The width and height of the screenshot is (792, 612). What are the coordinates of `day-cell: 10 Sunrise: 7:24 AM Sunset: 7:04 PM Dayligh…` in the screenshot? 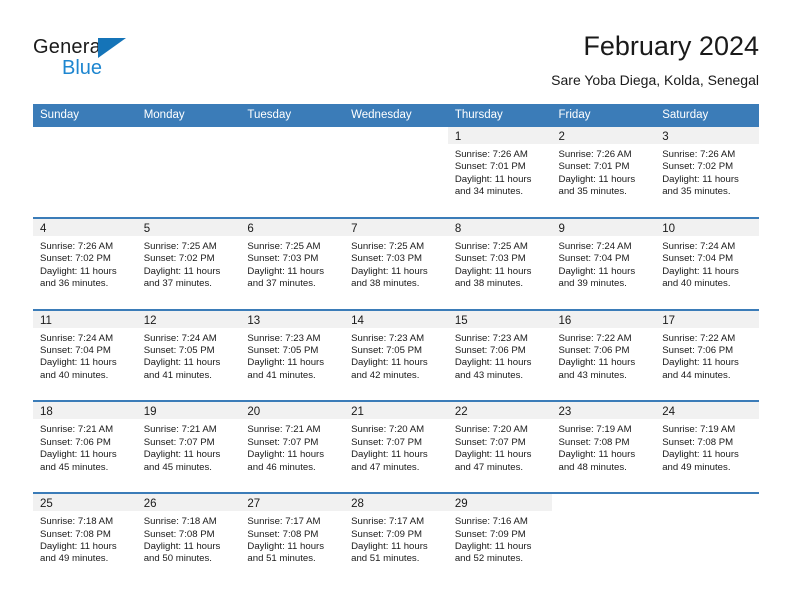 It's located at (707, 263).